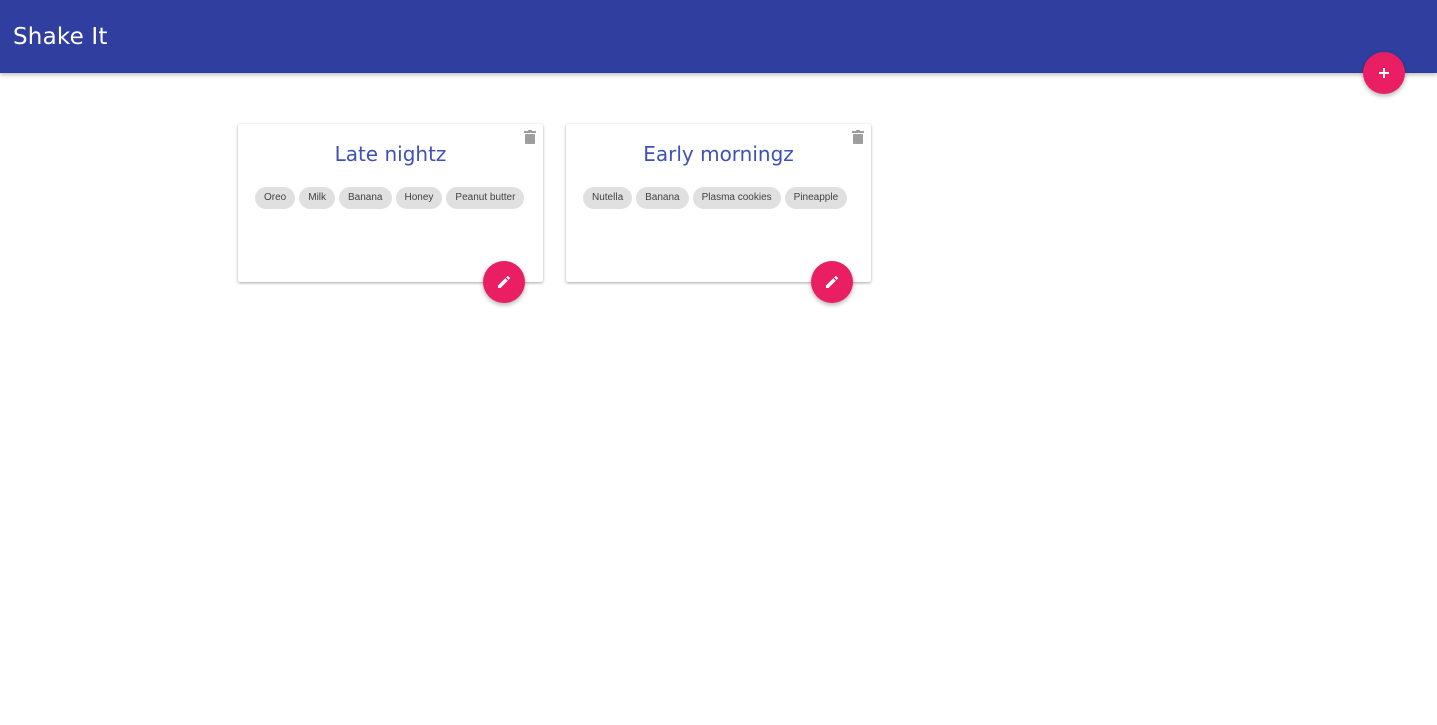 This screenshot has height=725, width=1437. Describe the element at coordinates (419, 198) in the screenshot. I see `ingredient-chip: Honey` at that location.